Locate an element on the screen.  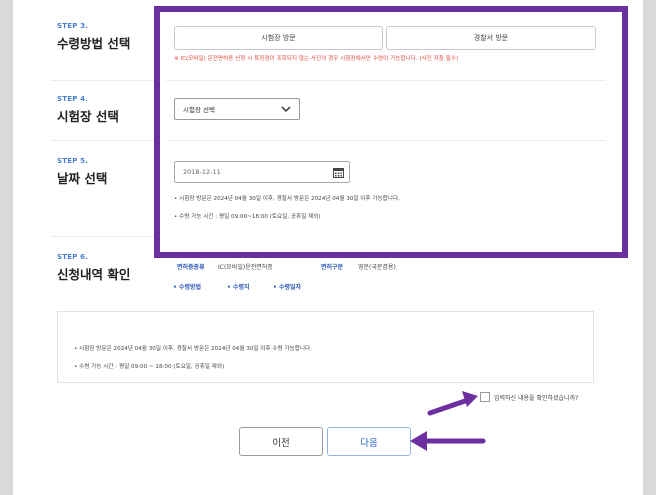
summary-license-class-label: 면허구분 is located at coordinates (332, 267).